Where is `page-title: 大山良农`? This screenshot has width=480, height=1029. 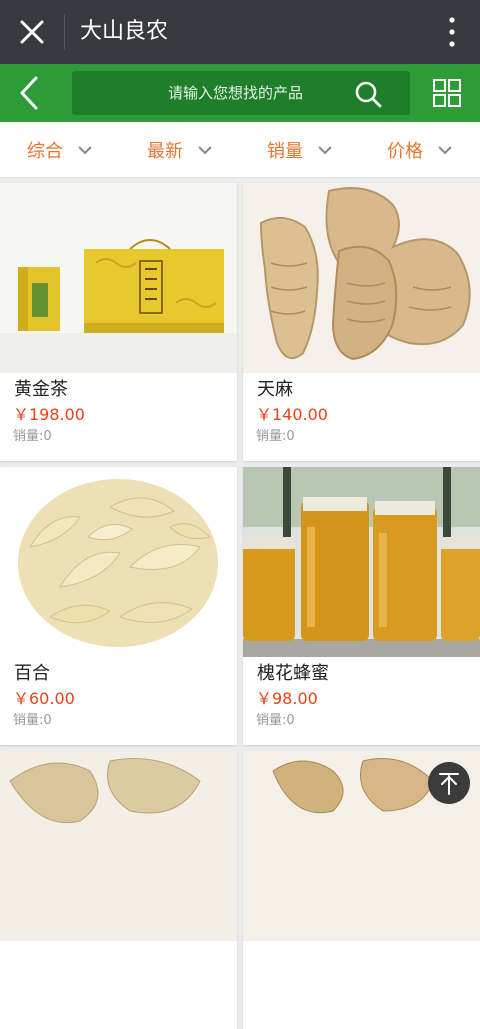
page-title: 大山良农 is located at coordinates (124, 31).